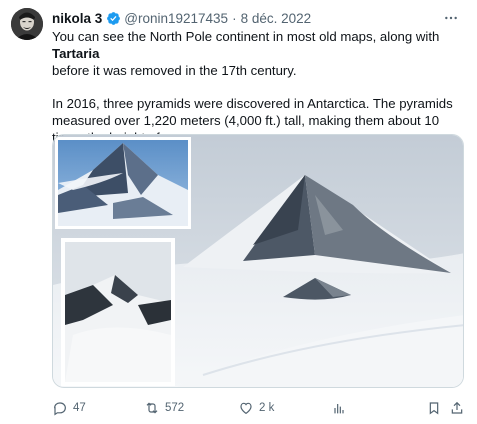 This screenshot has height=424, width=477. What do you see at coordinates (457, 407) in the screenshot?
I see `share-icon` at bounding box center [457, 407].